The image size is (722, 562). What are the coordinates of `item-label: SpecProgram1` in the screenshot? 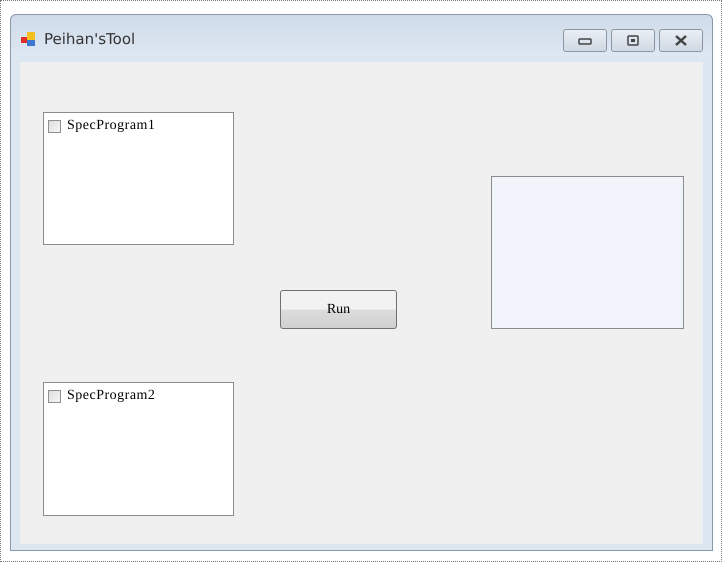 It's located at (111, 126).